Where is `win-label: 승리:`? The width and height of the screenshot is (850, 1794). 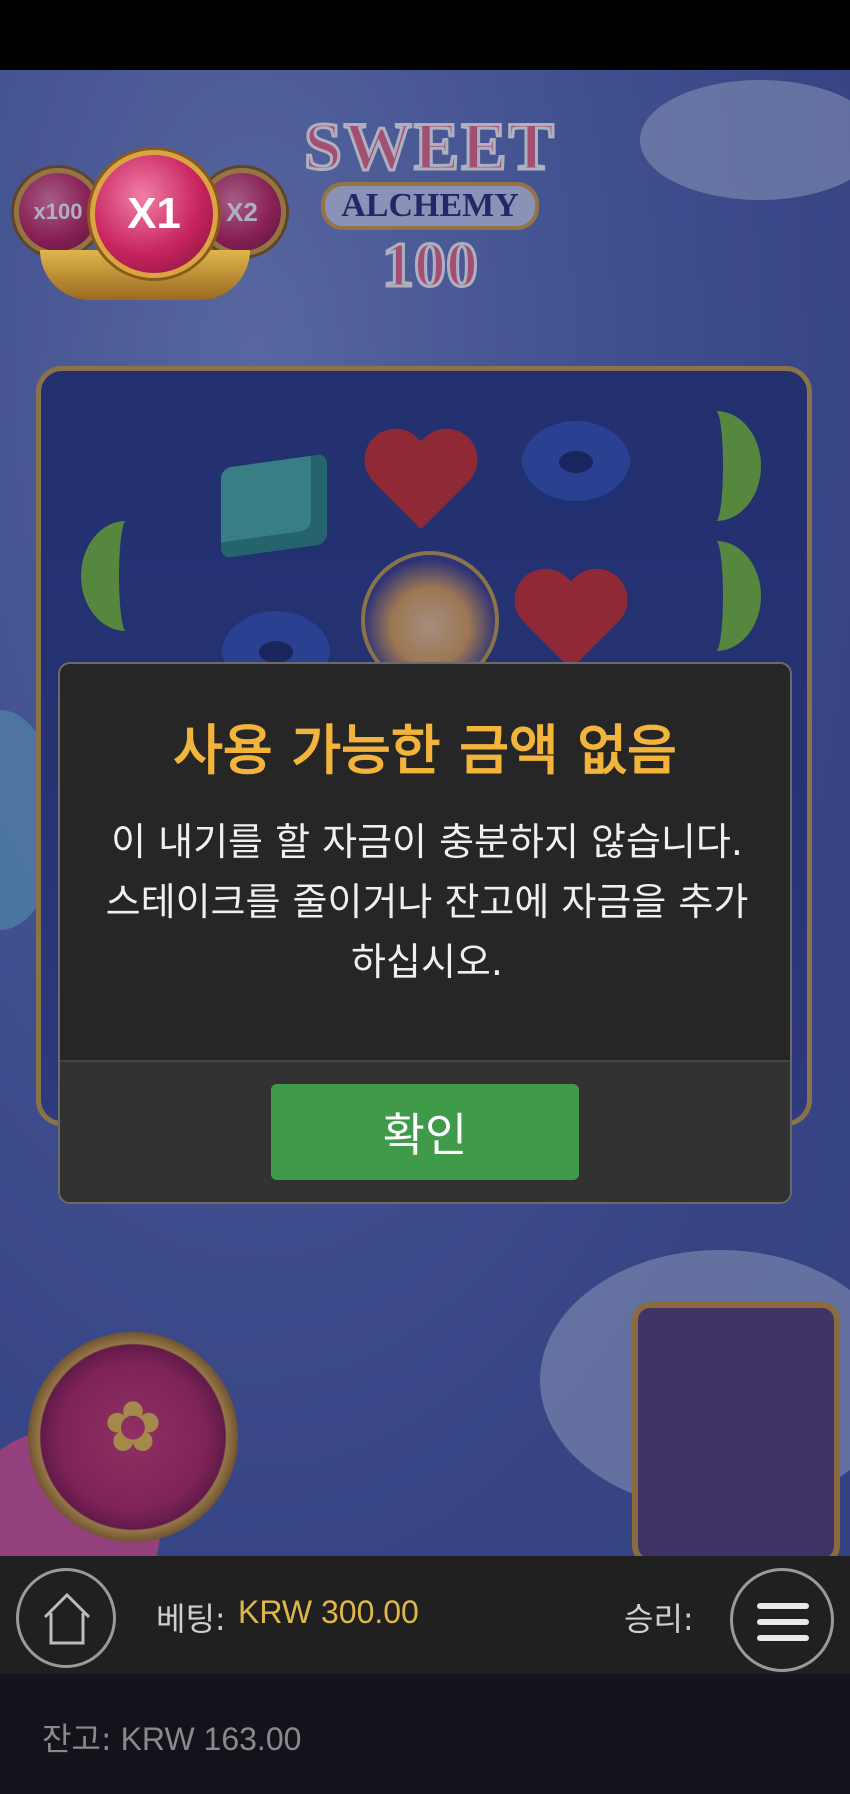 win-label: 승리: is located at coordinates (659, 1619).